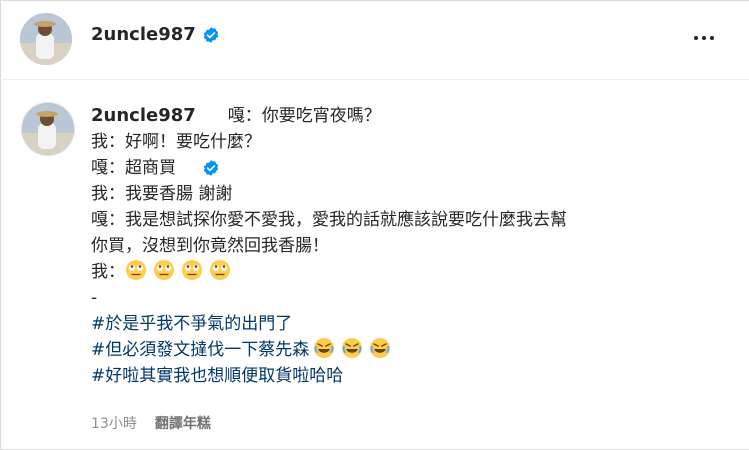  Describe the element at coordinates (329, 220) in the screenshot. I see `caption-line: 嘎：我是想試探你愛不愛我，愛我的話就應該說要吃什麼我去幫` at that location.